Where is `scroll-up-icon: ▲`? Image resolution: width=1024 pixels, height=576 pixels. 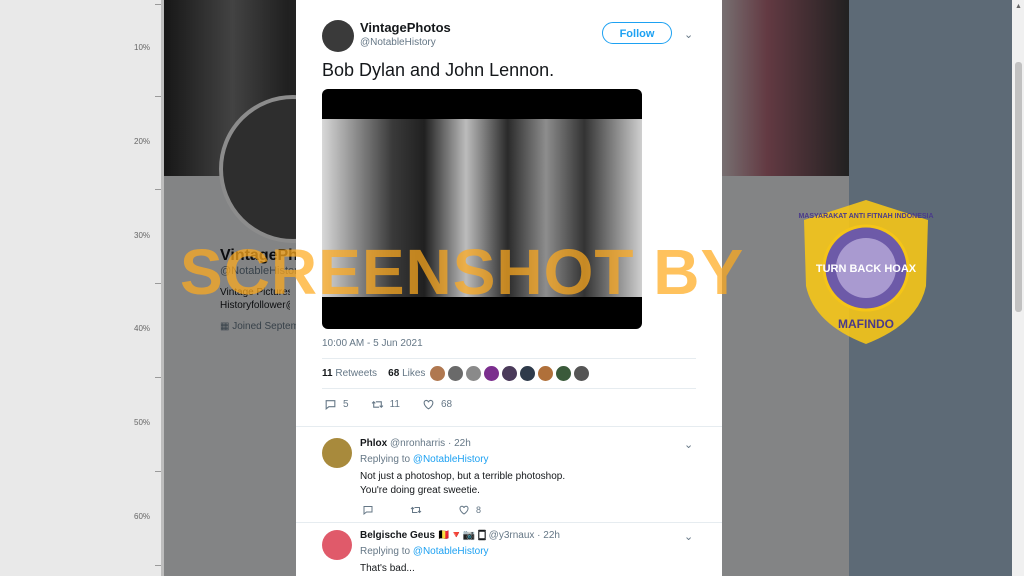
scroll-up-icon: ▲ is located at coordinates (1018, 6).